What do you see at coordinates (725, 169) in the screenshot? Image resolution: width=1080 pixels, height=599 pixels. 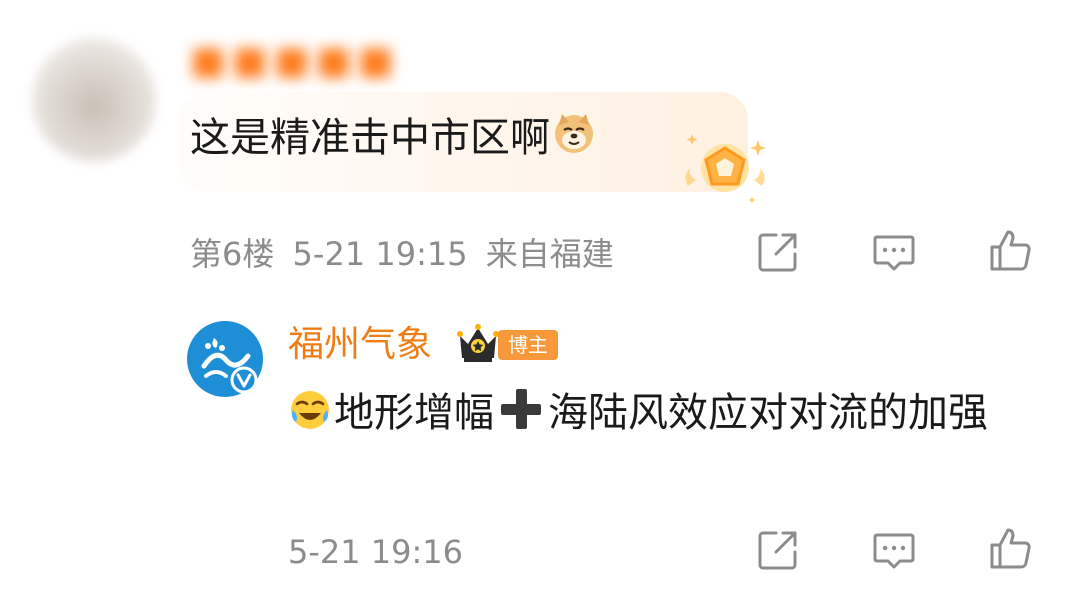 I see `fan-badge-icon` at bounding box center [725, 169].